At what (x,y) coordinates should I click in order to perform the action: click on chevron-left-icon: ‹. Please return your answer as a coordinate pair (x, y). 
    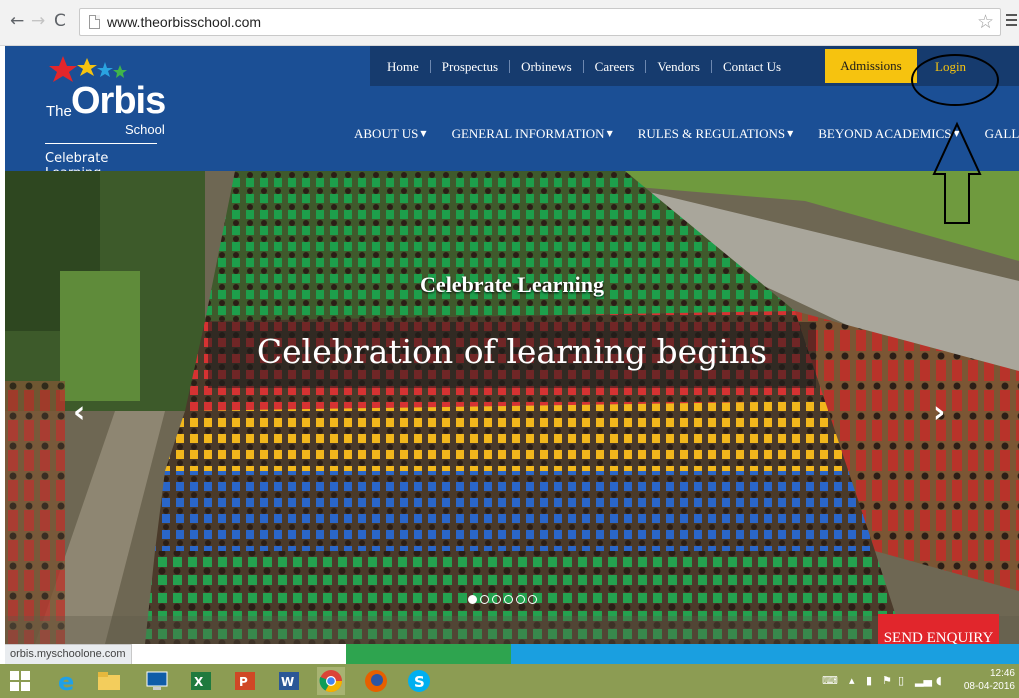
    Looking at the image, I should click on (79, 412).